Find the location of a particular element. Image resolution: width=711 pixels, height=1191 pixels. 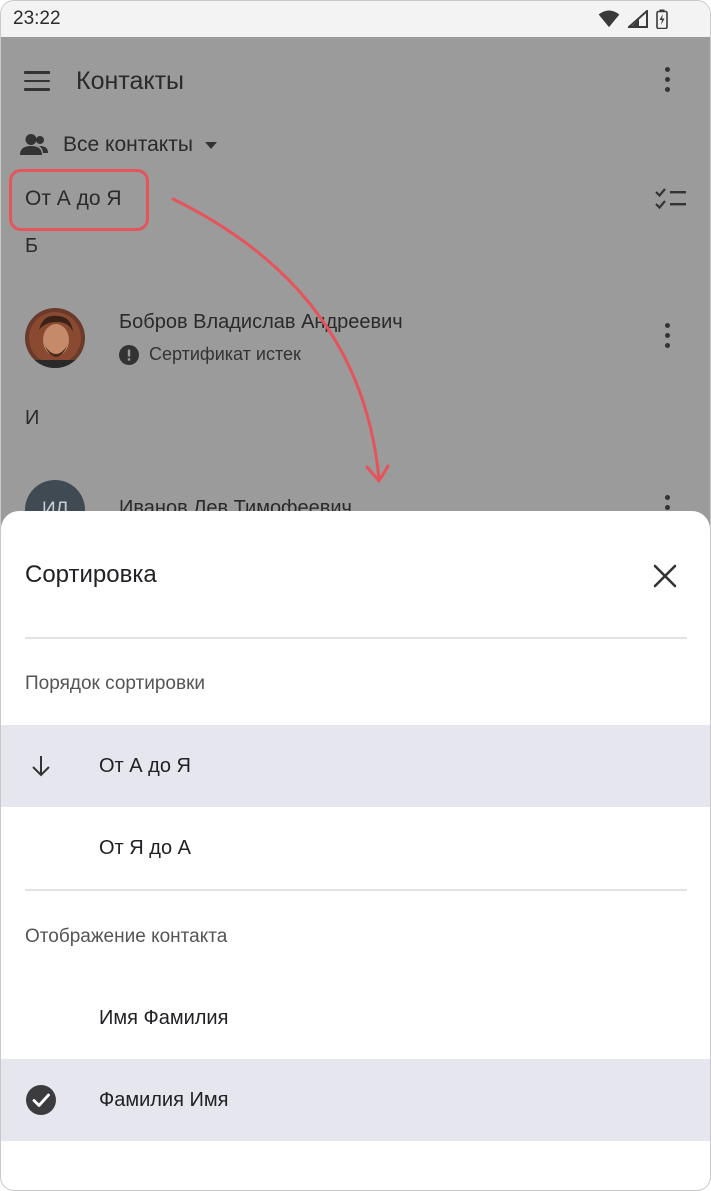

checklist-icon is located at coordinates (671, 200).